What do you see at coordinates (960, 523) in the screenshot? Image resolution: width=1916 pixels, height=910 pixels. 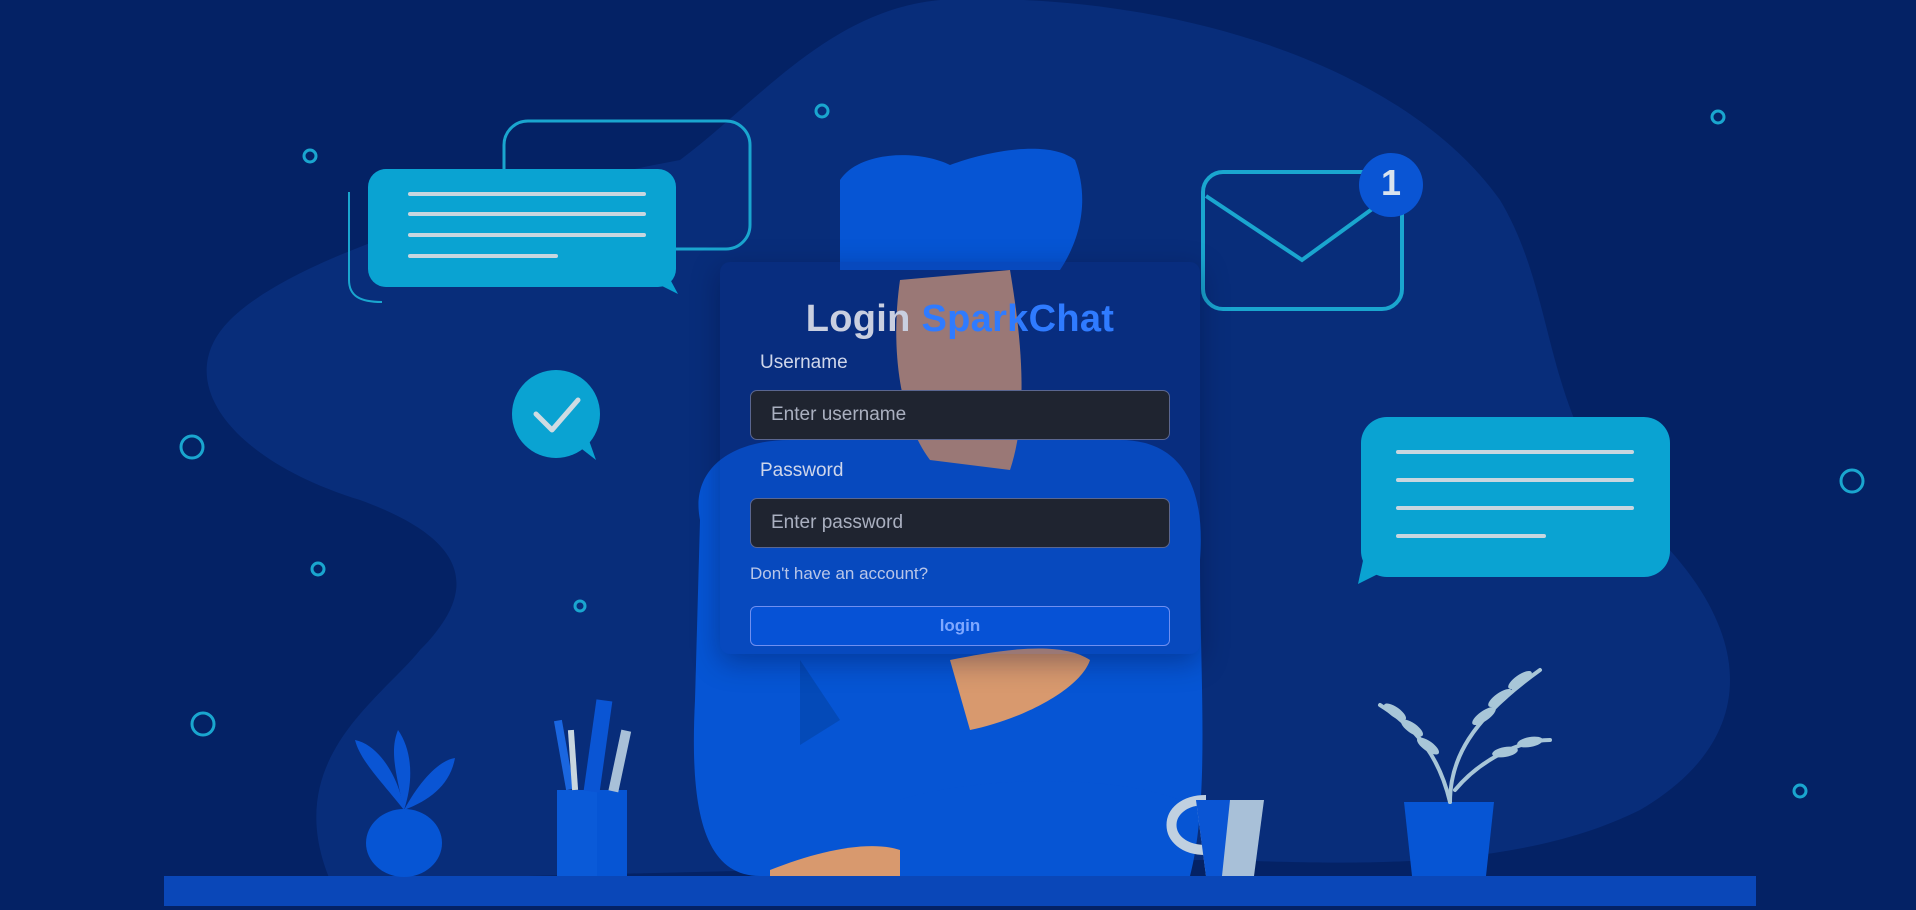 I see `password-input` at bounding box center [960, 523].